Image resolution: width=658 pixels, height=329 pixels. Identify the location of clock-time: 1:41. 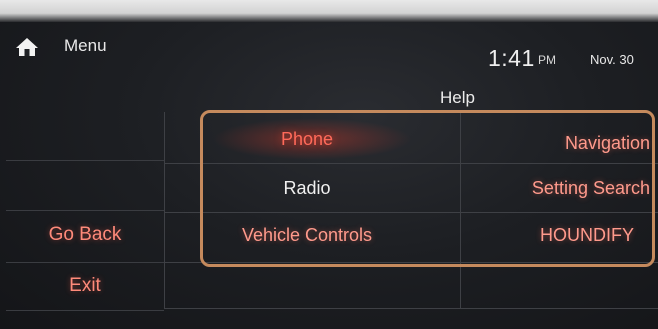
(511, 58).